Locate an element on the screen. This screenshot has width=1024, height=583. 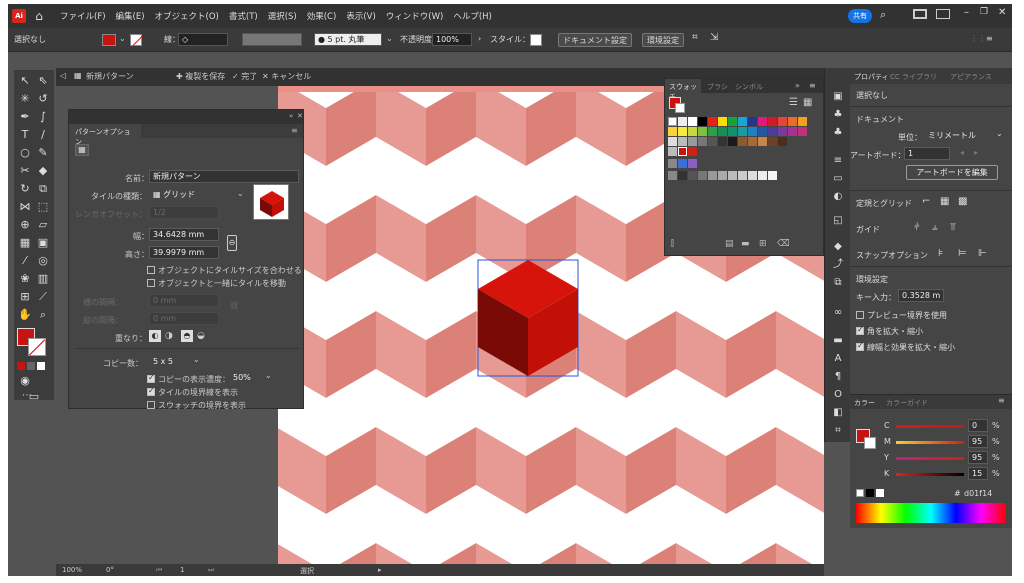
mesh-tool-icon: ▦ is located at coordinates (25, 243).